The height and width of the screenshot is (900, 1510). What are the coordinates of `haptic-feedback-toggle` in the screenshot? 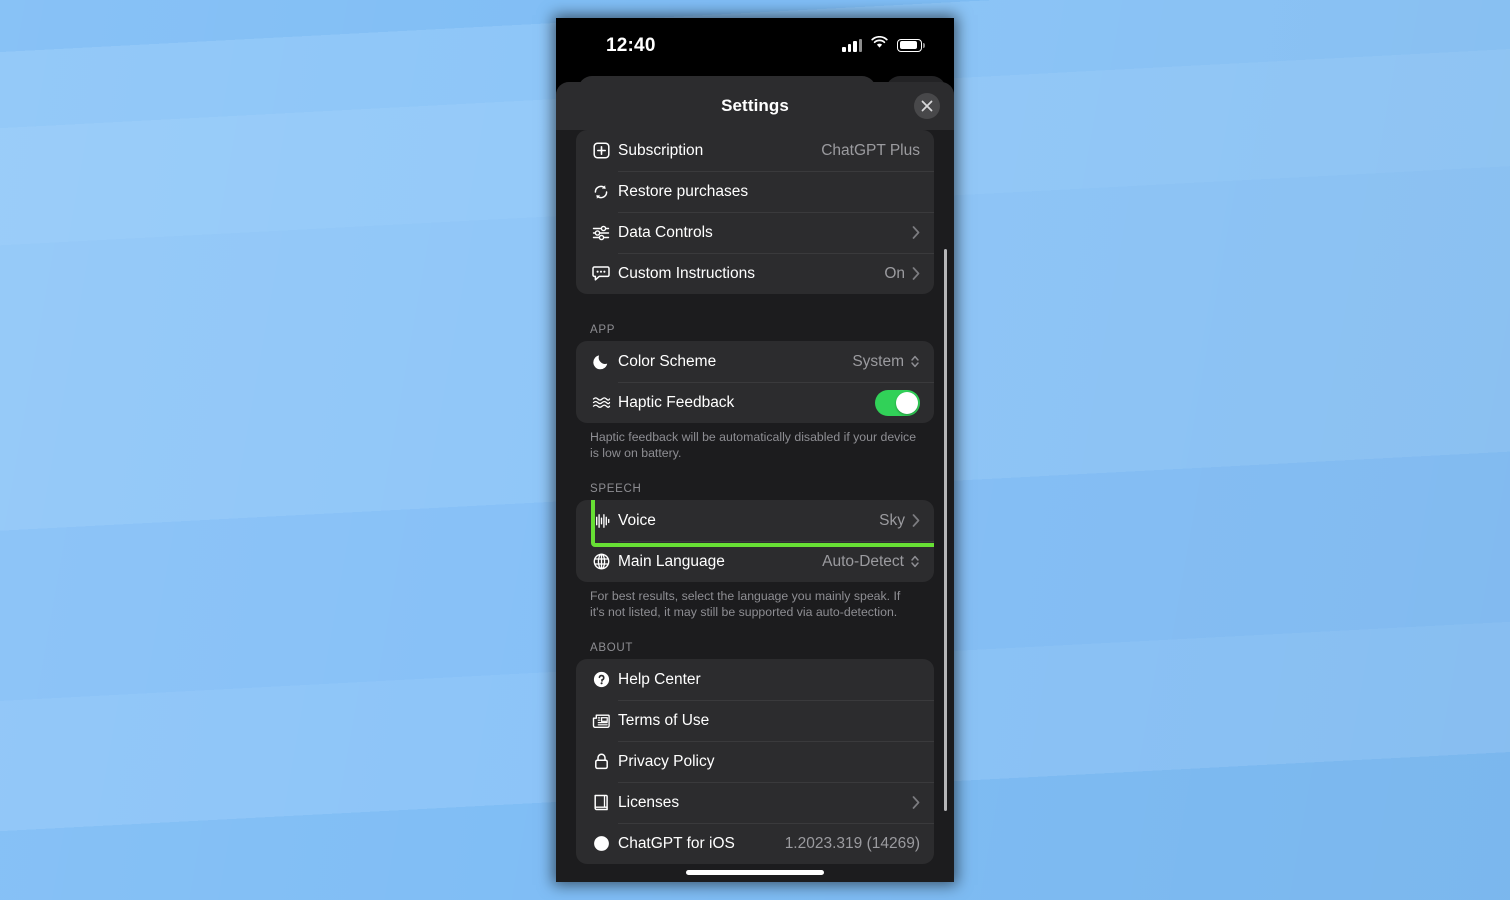 It's located at (897, 402).